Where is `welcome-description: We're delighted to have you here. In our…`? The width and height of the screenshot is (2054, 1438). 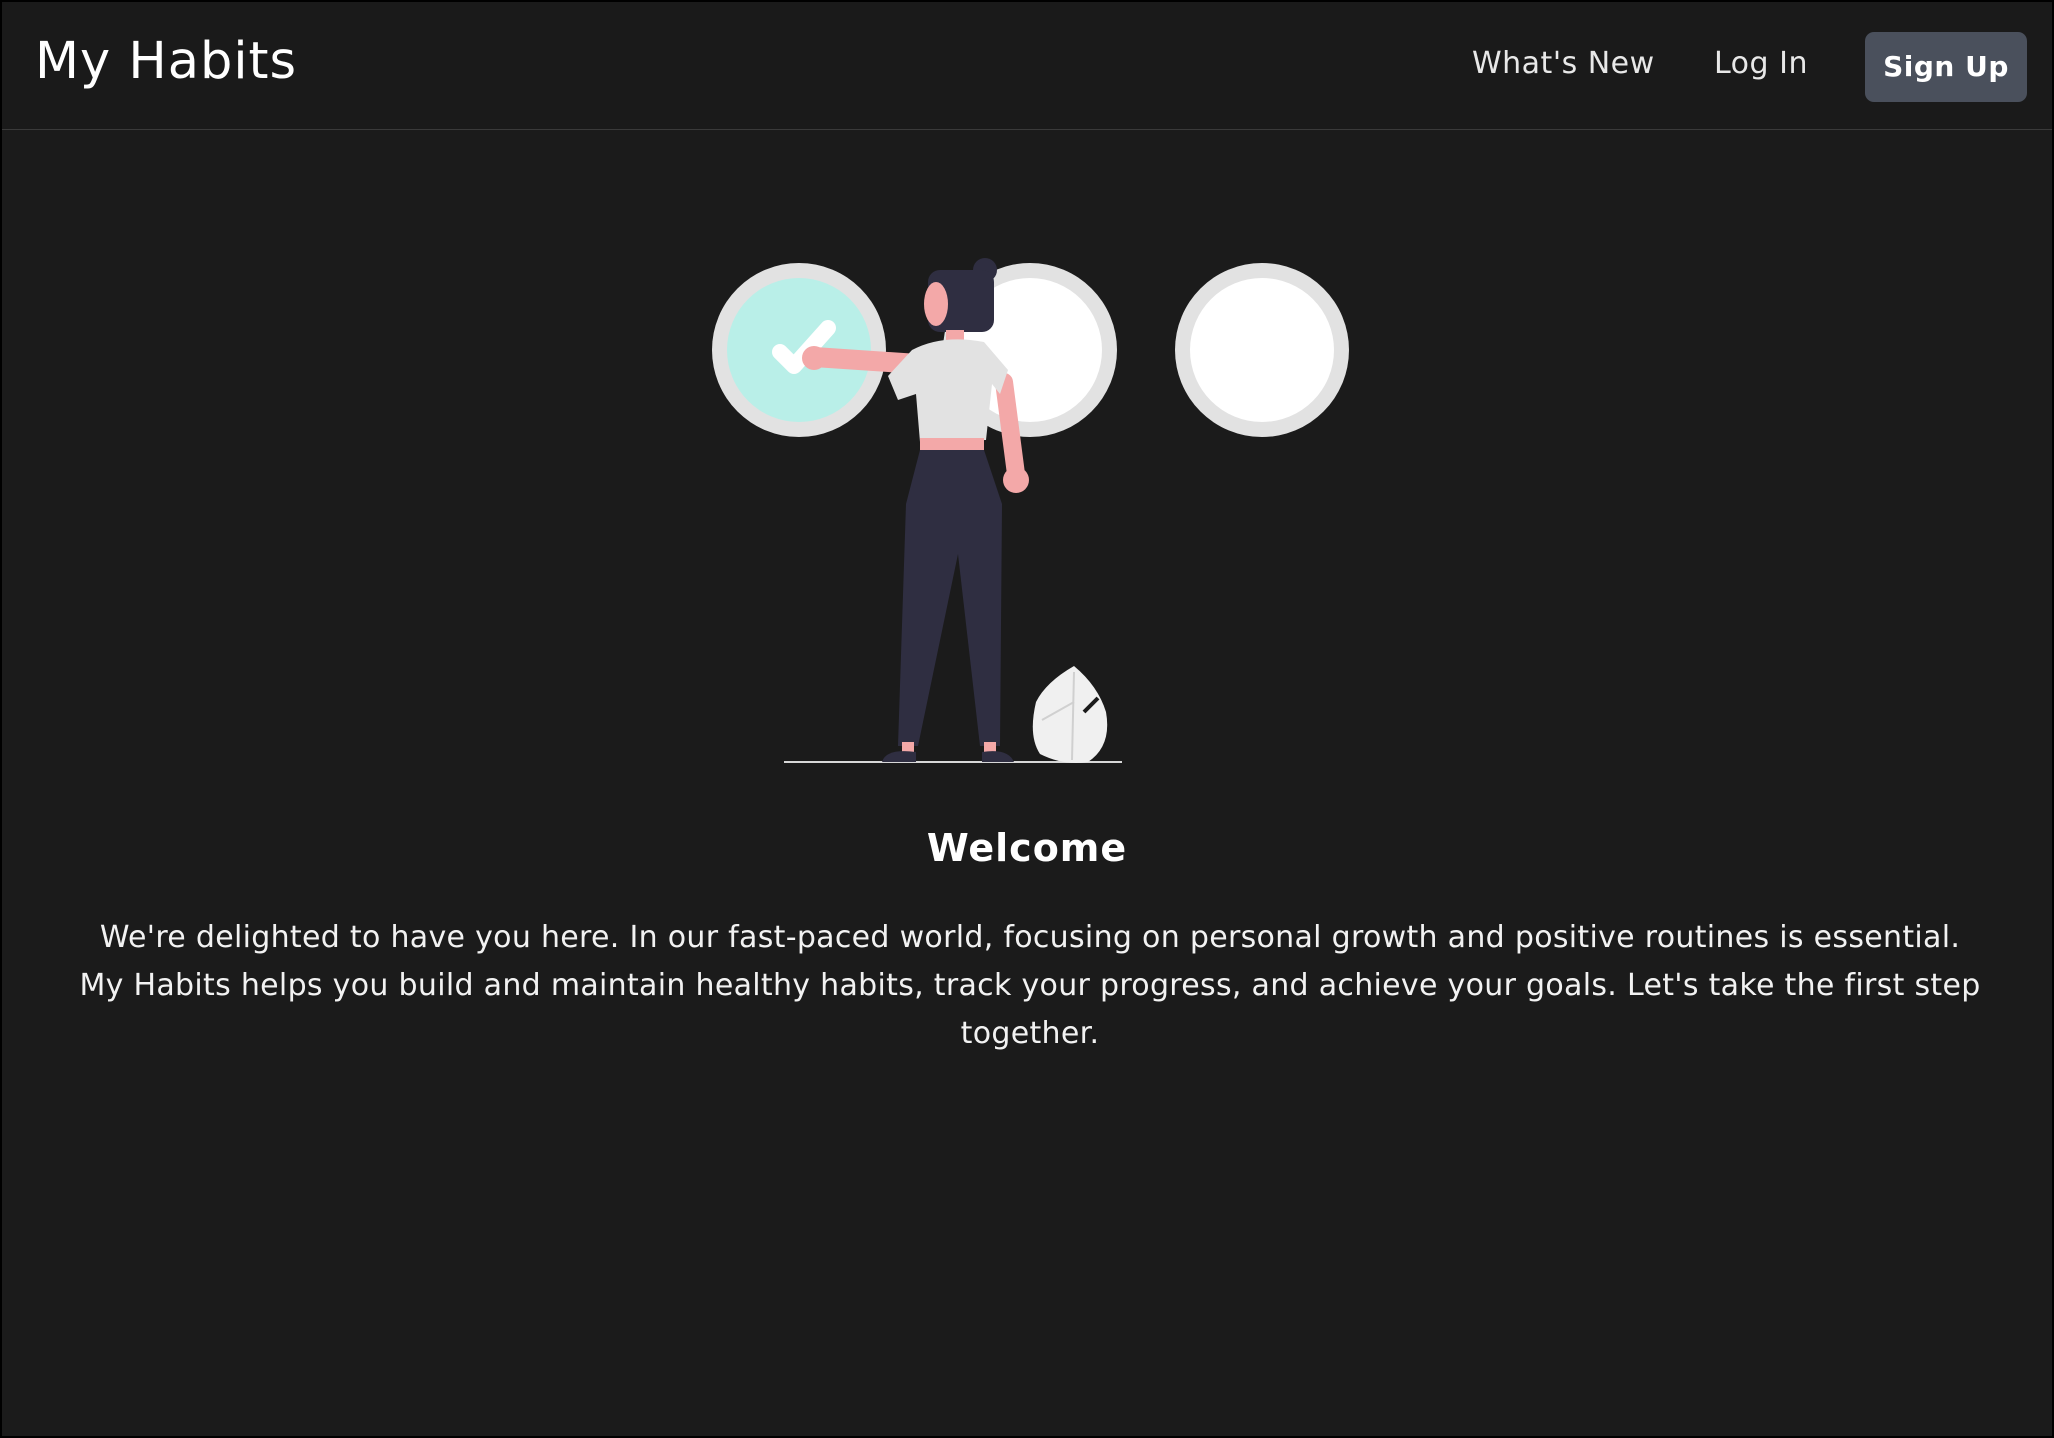
welcome-description: We're delighted to have you here. In our… is located at coordinates (1030, 985).